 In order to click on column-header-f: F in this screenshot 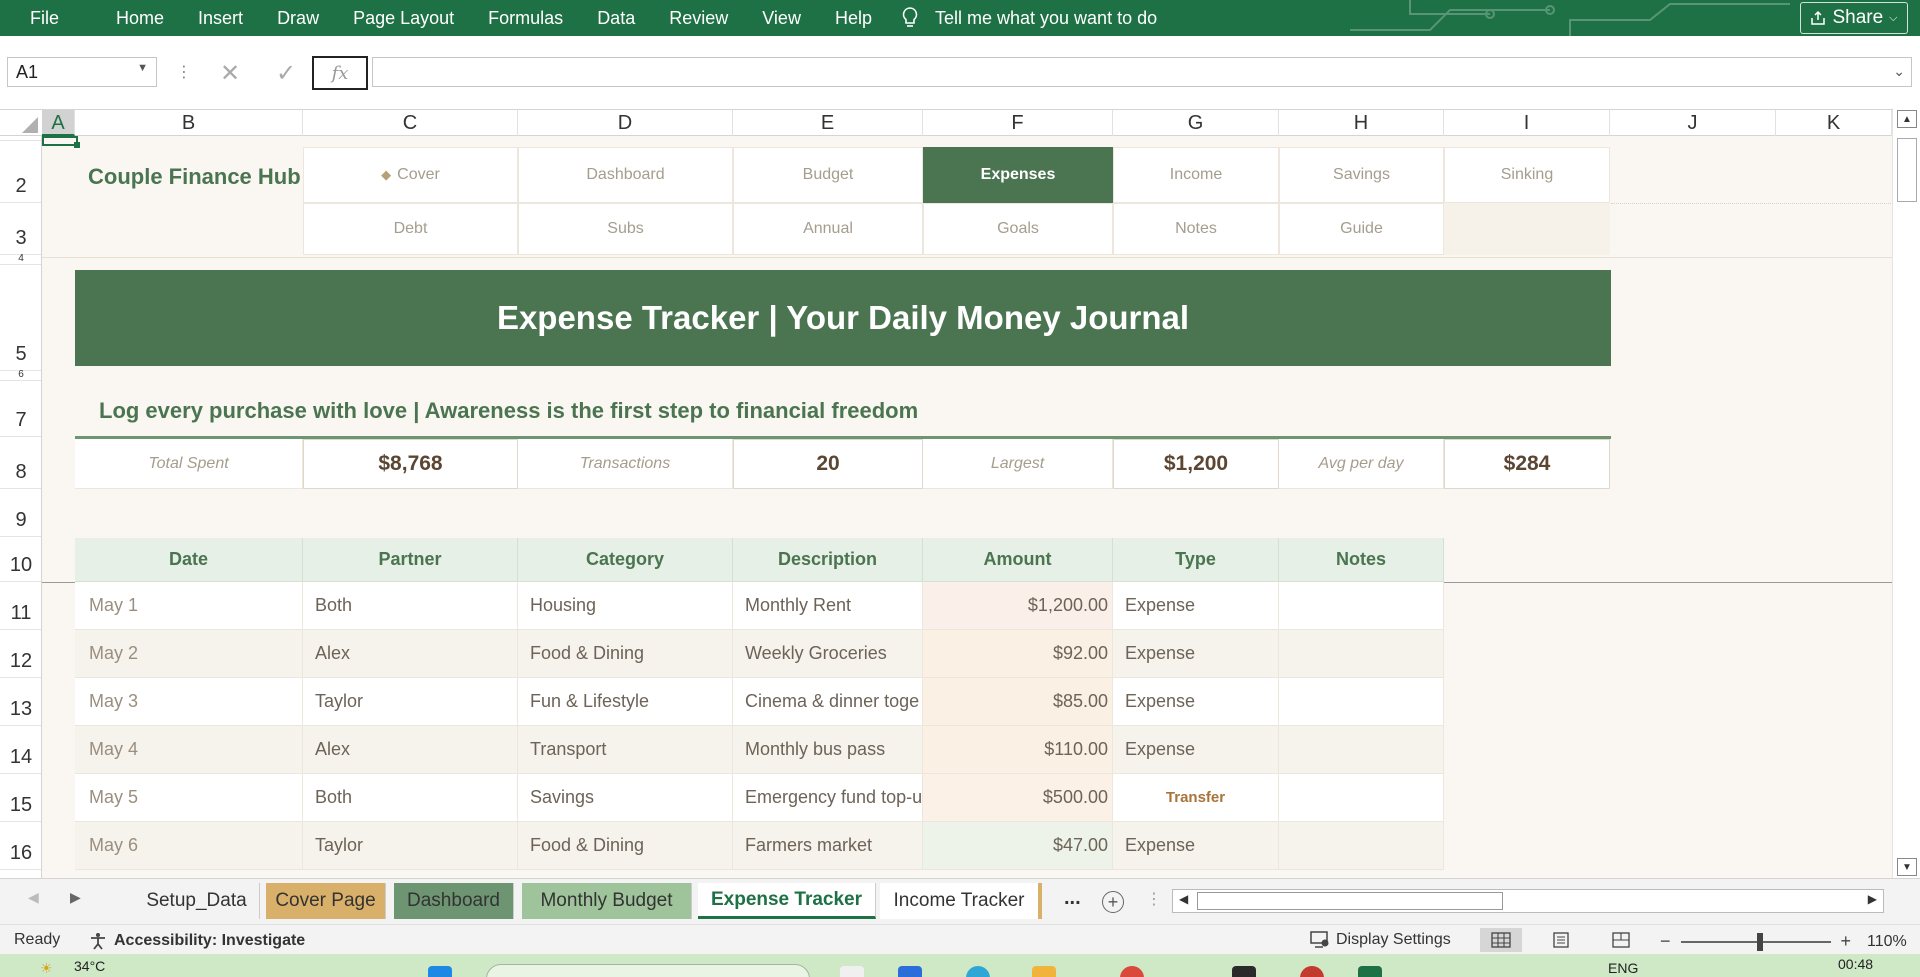, I will do `click(1018, 123)`.